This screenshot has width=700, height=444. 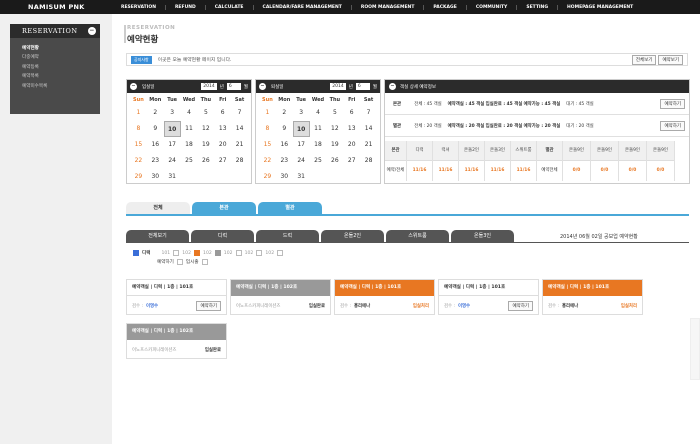 I want to click on nav-item-community: COMMUNITY, so click(x=491, y=7).